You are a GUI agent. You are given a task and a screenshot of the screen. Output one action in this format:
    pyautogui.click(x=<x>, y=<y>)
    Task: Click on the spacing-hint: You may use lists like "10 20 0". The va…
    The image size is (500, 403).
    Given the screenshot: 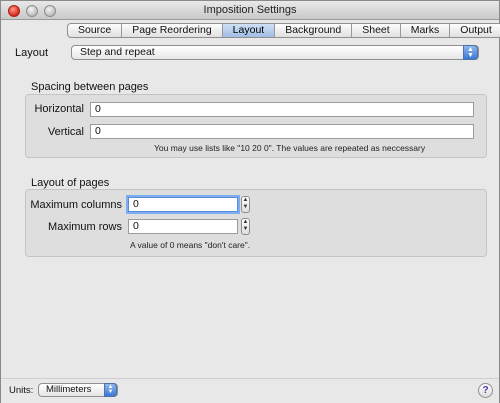 What is the action you would take?
    pyautogui.click(x=290, y=148)
    